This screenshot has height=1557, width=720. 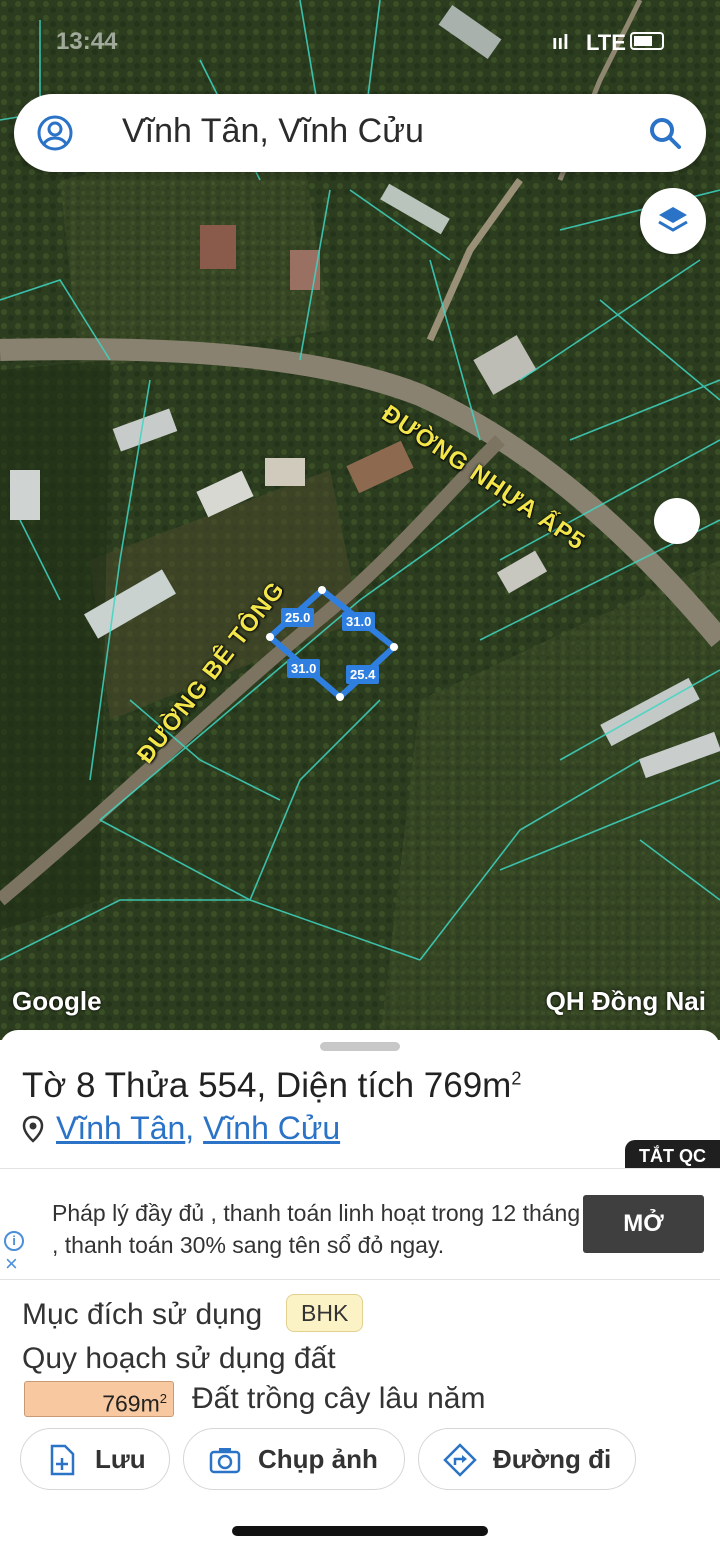 What do you see at coordinates (142, 1314) in the screenshot?
I see `land-use-label: Mục đích sử dụng` at bounding box center [142, 1314].